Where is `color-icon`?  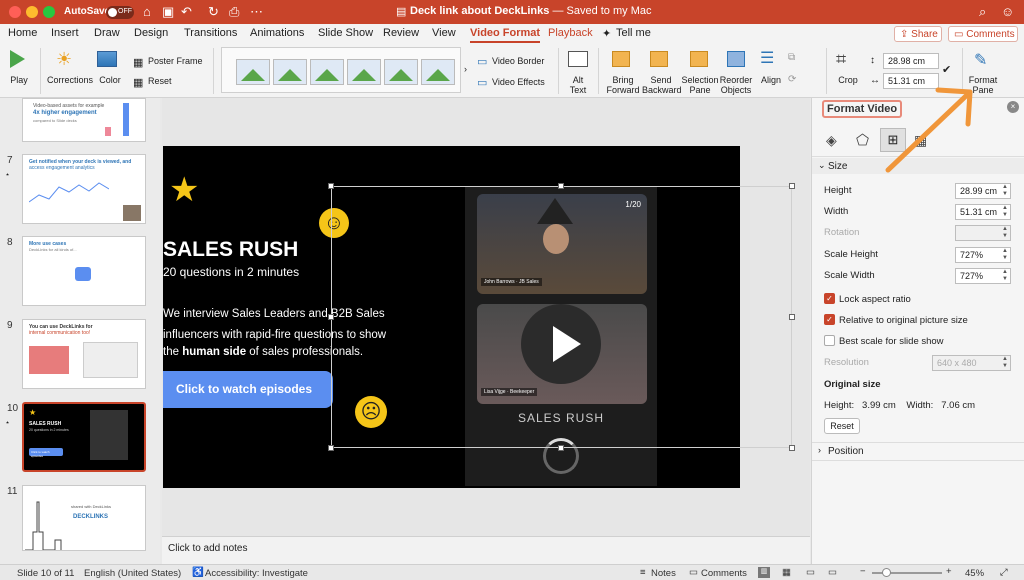 color-icon is located at coordinates (107, 59).